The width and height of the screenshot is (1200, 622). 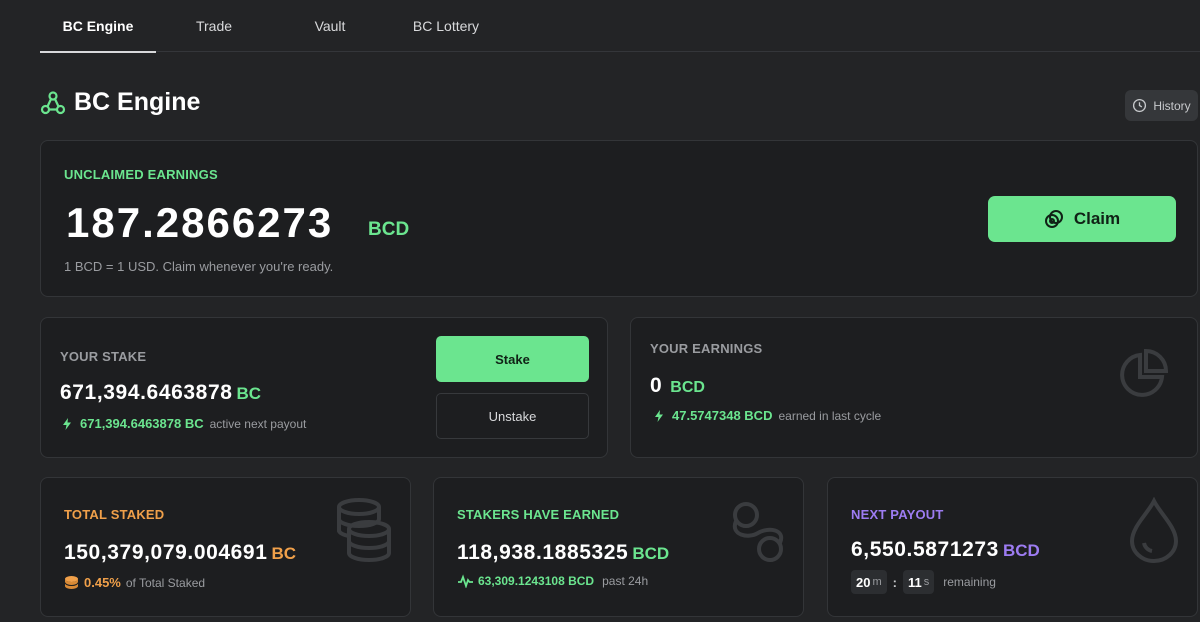 What do you see at coordinates (1097, 218) in the screenshot?
I see `claim-label: Claim` at bounding box center [1097, 218].